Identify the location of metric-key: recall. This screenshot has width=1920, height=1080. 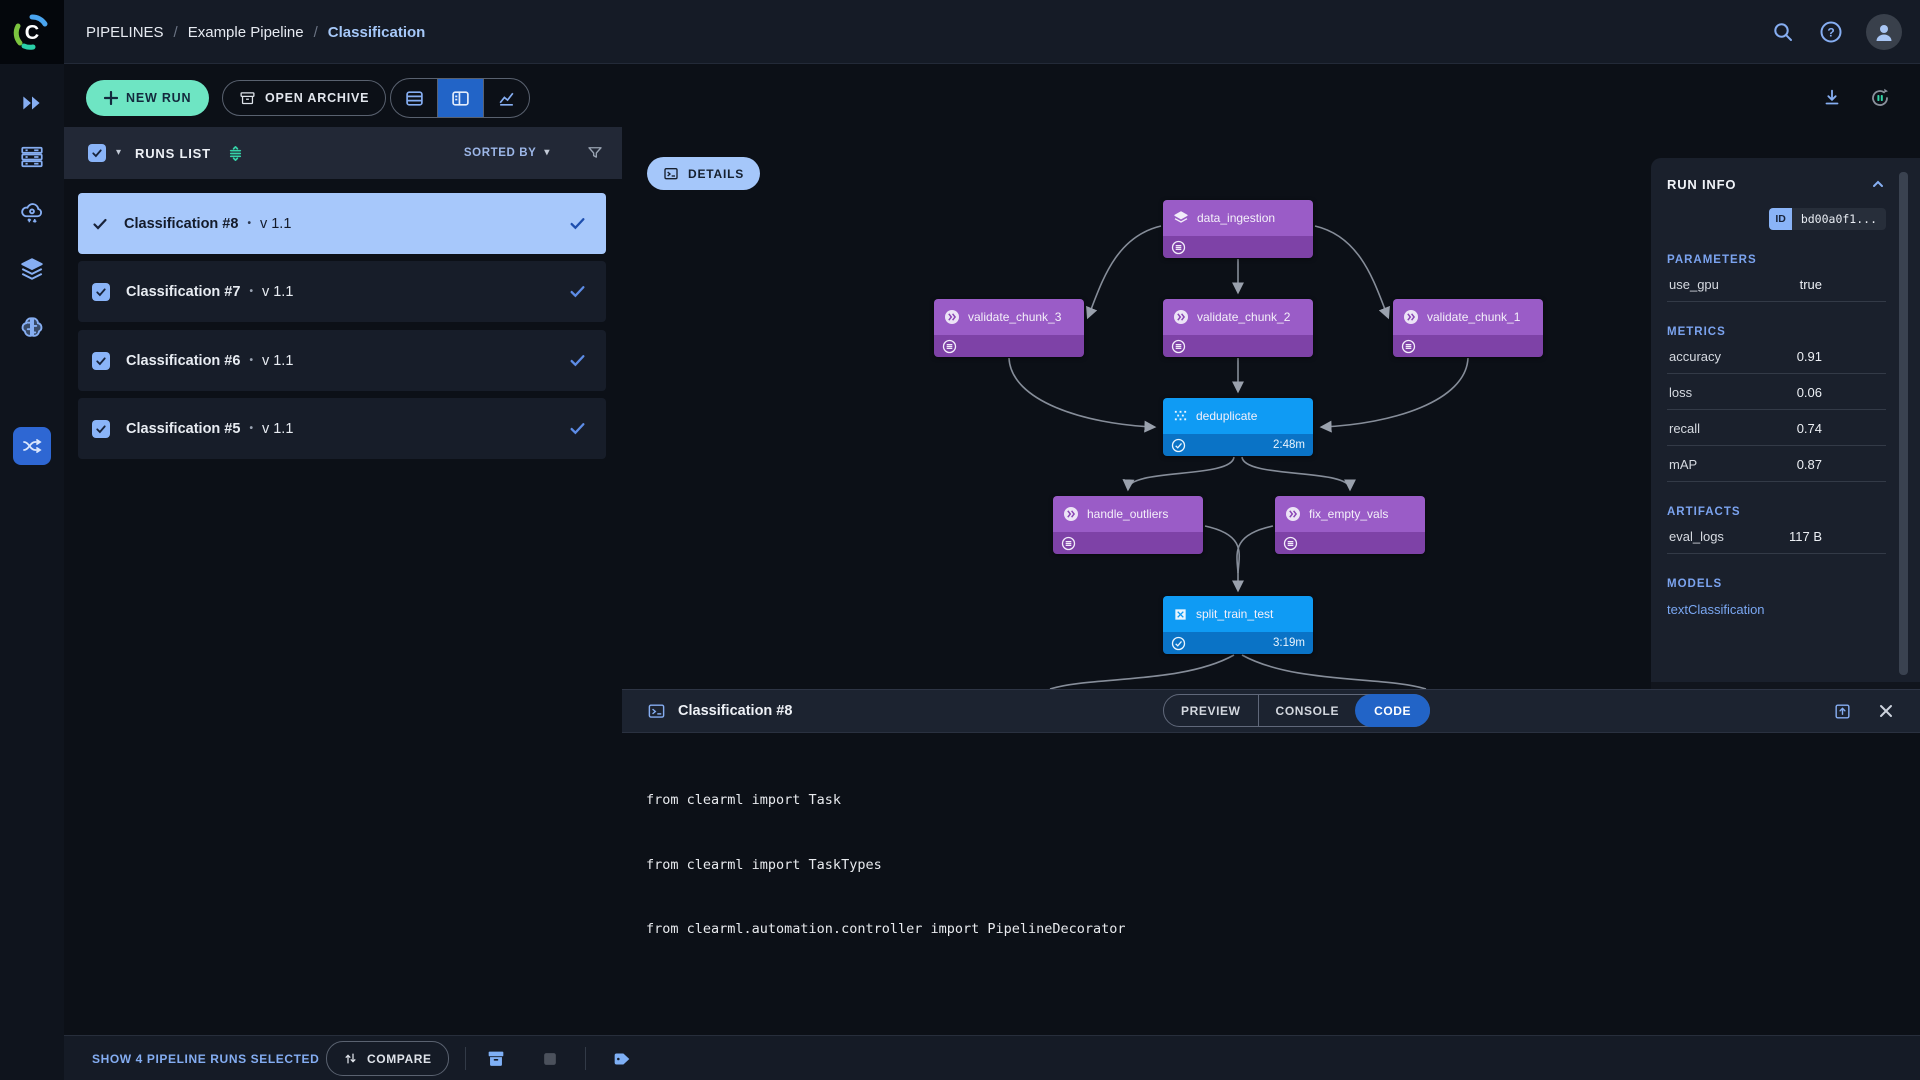
(1685, 428).